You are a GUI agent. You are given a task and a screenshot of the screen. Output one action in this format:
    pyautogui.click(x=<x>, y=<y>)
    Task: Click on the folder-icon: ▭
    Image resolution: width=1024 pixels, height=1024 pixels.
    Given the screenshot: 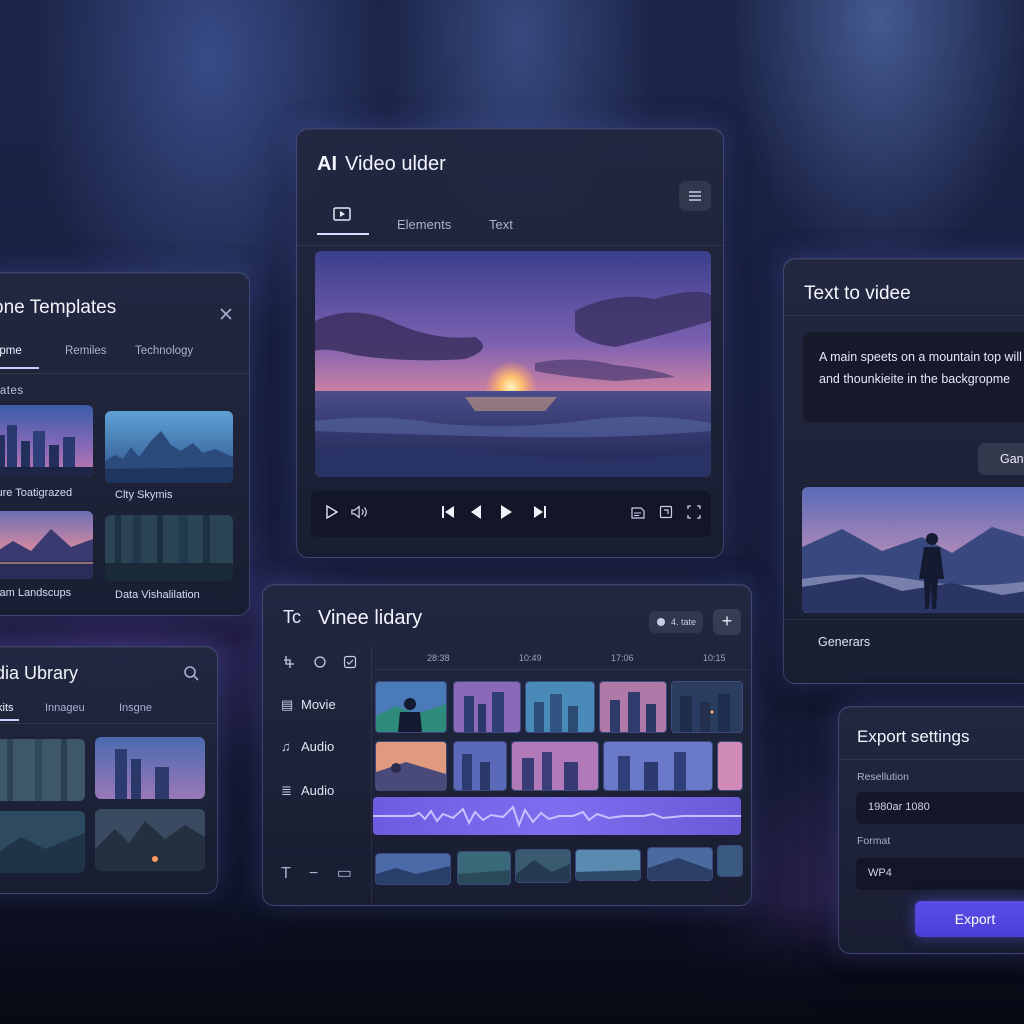 What is the action you would take?
    pyautogui.click(x=344, y=873)
    